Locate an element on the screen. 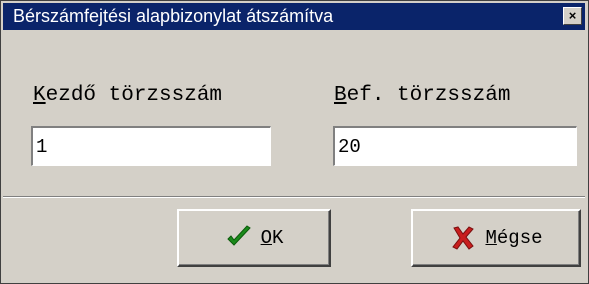  cancel-button-label: Mégse is located at coordinates (513, 238).